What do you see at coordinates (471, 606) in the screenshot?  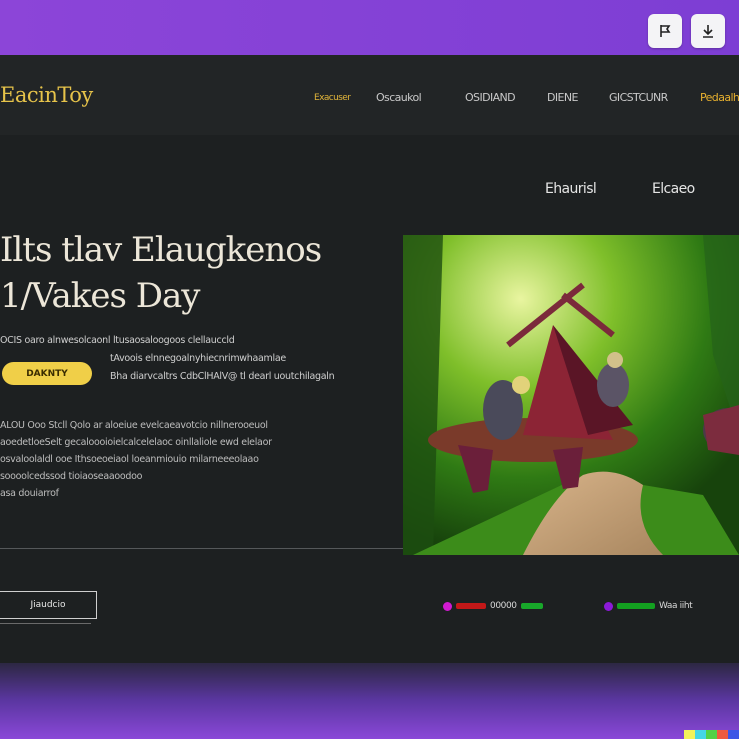 I see `red-bar` at bounding box center [471, 606].